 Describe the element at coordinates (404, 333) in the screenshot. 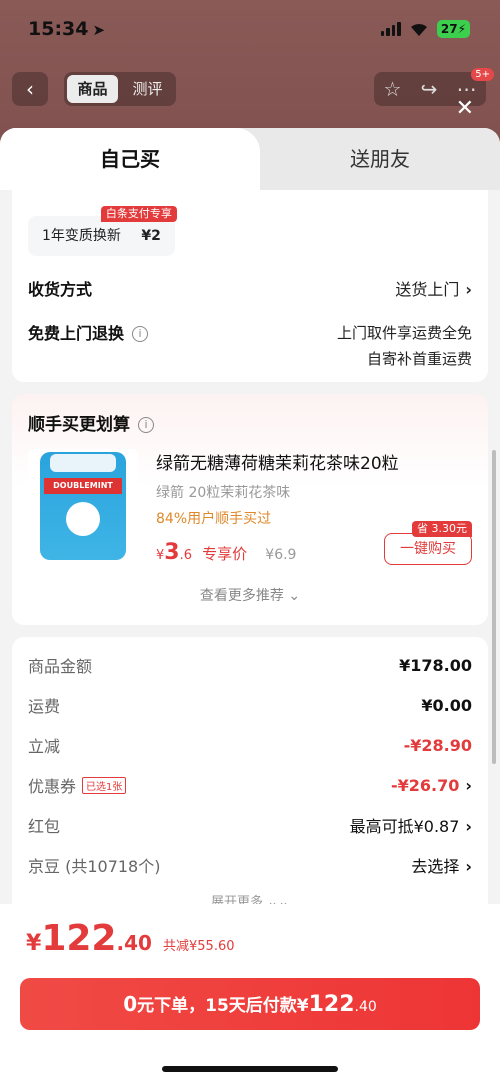

I see `return-line1: 上门取件享运费全免` at that location.